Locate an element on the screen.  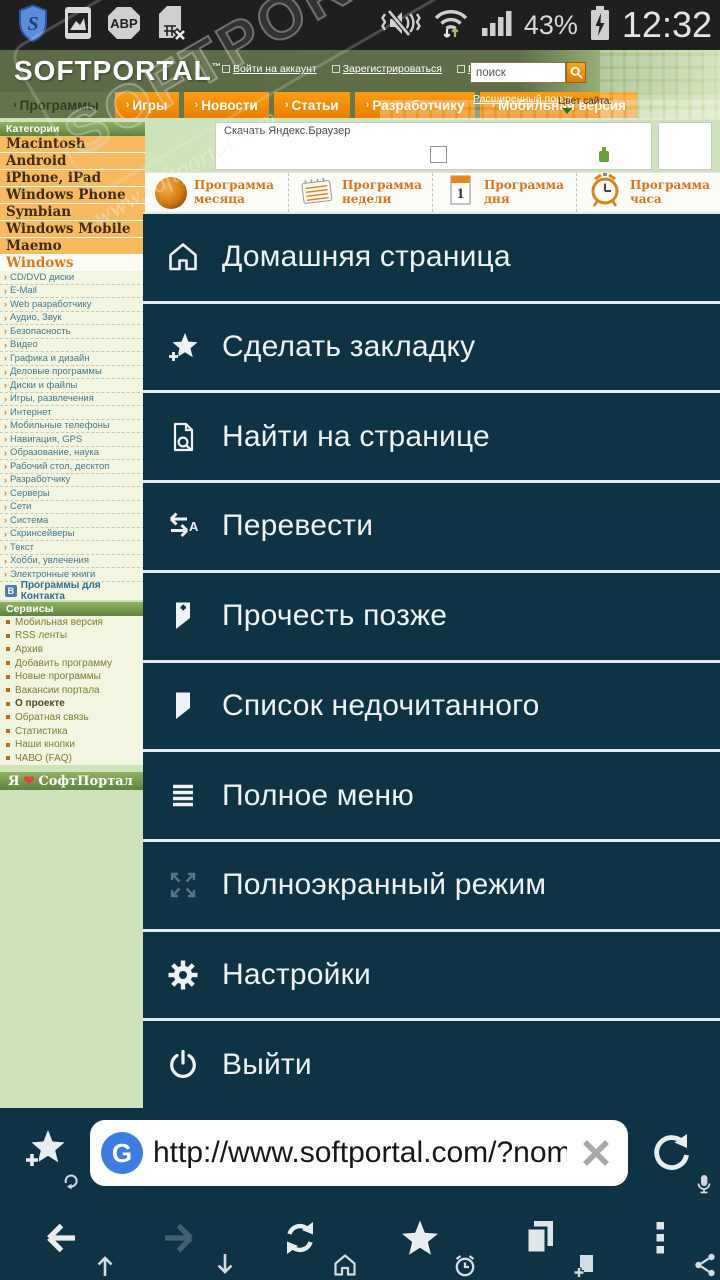
nav-tab: › Игры is located at coordinates (146, 105).